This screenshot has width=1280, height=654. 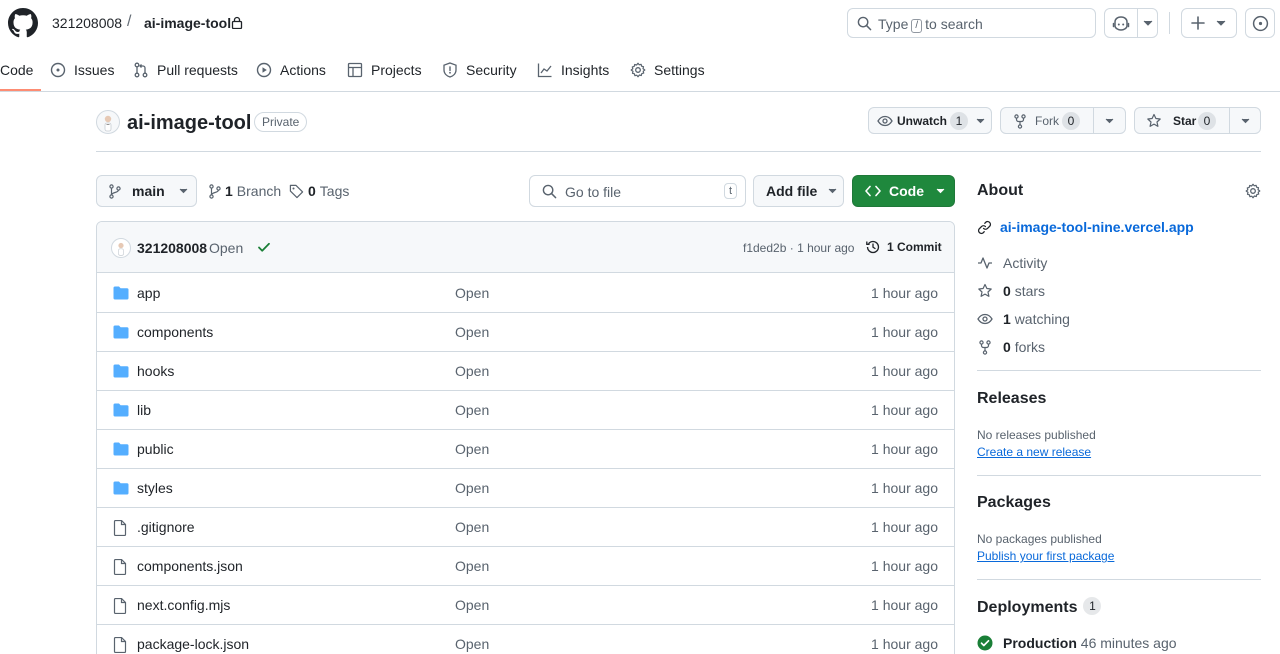 What do you see at coordinates (667, 70) in the screenshot?
I see `tab-settings: Settings` at bounding box center [667, 70].